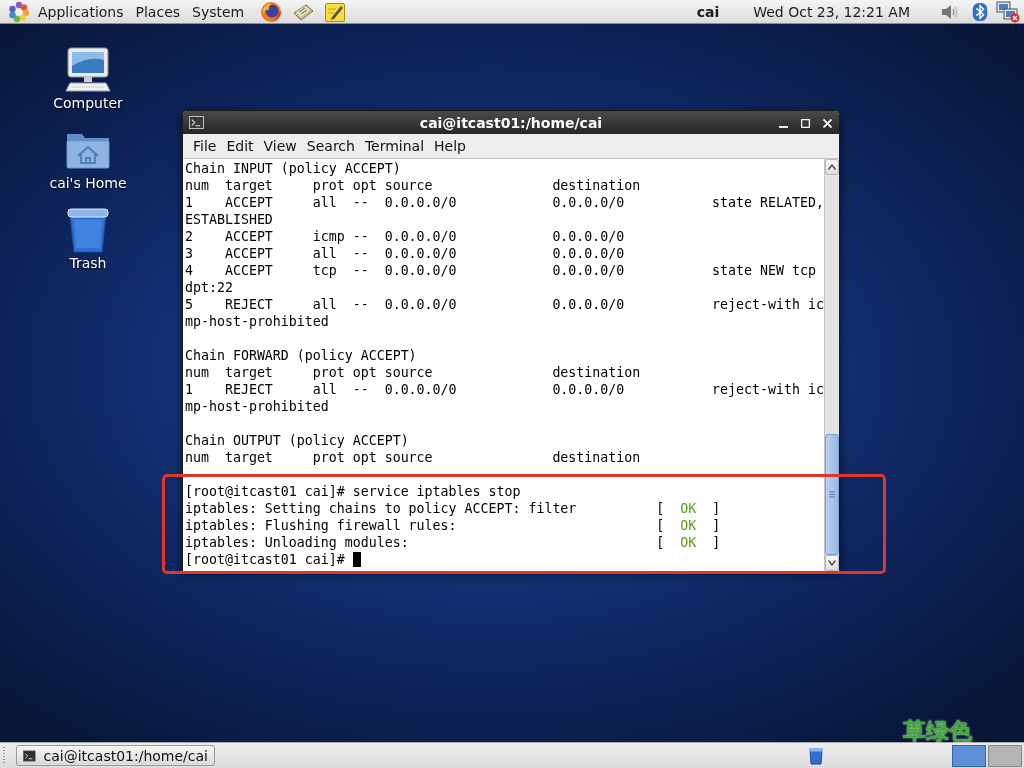  I want to click on terminal-line: iptables: Setting chains to policy ACCEPT: filter, so click(381, 508).